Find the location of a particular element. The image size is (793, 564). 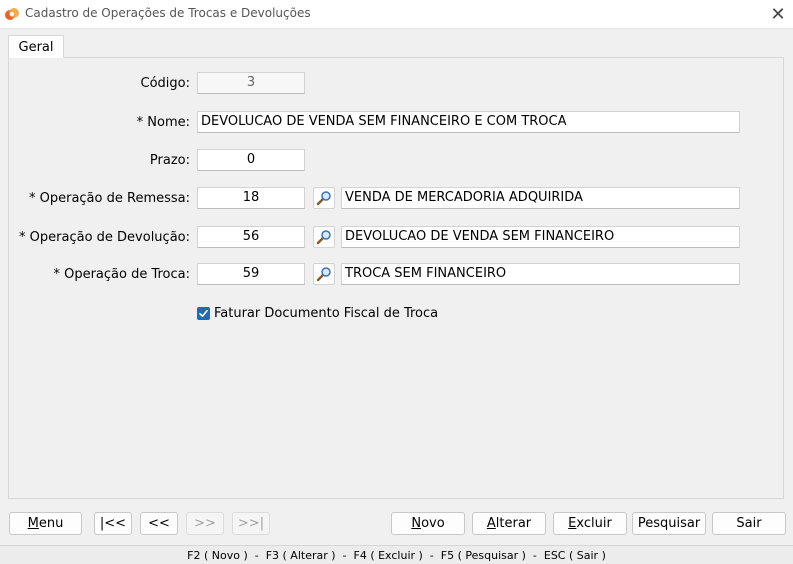

alterar-label-rest: lterar is located at coordinates (513, 523).